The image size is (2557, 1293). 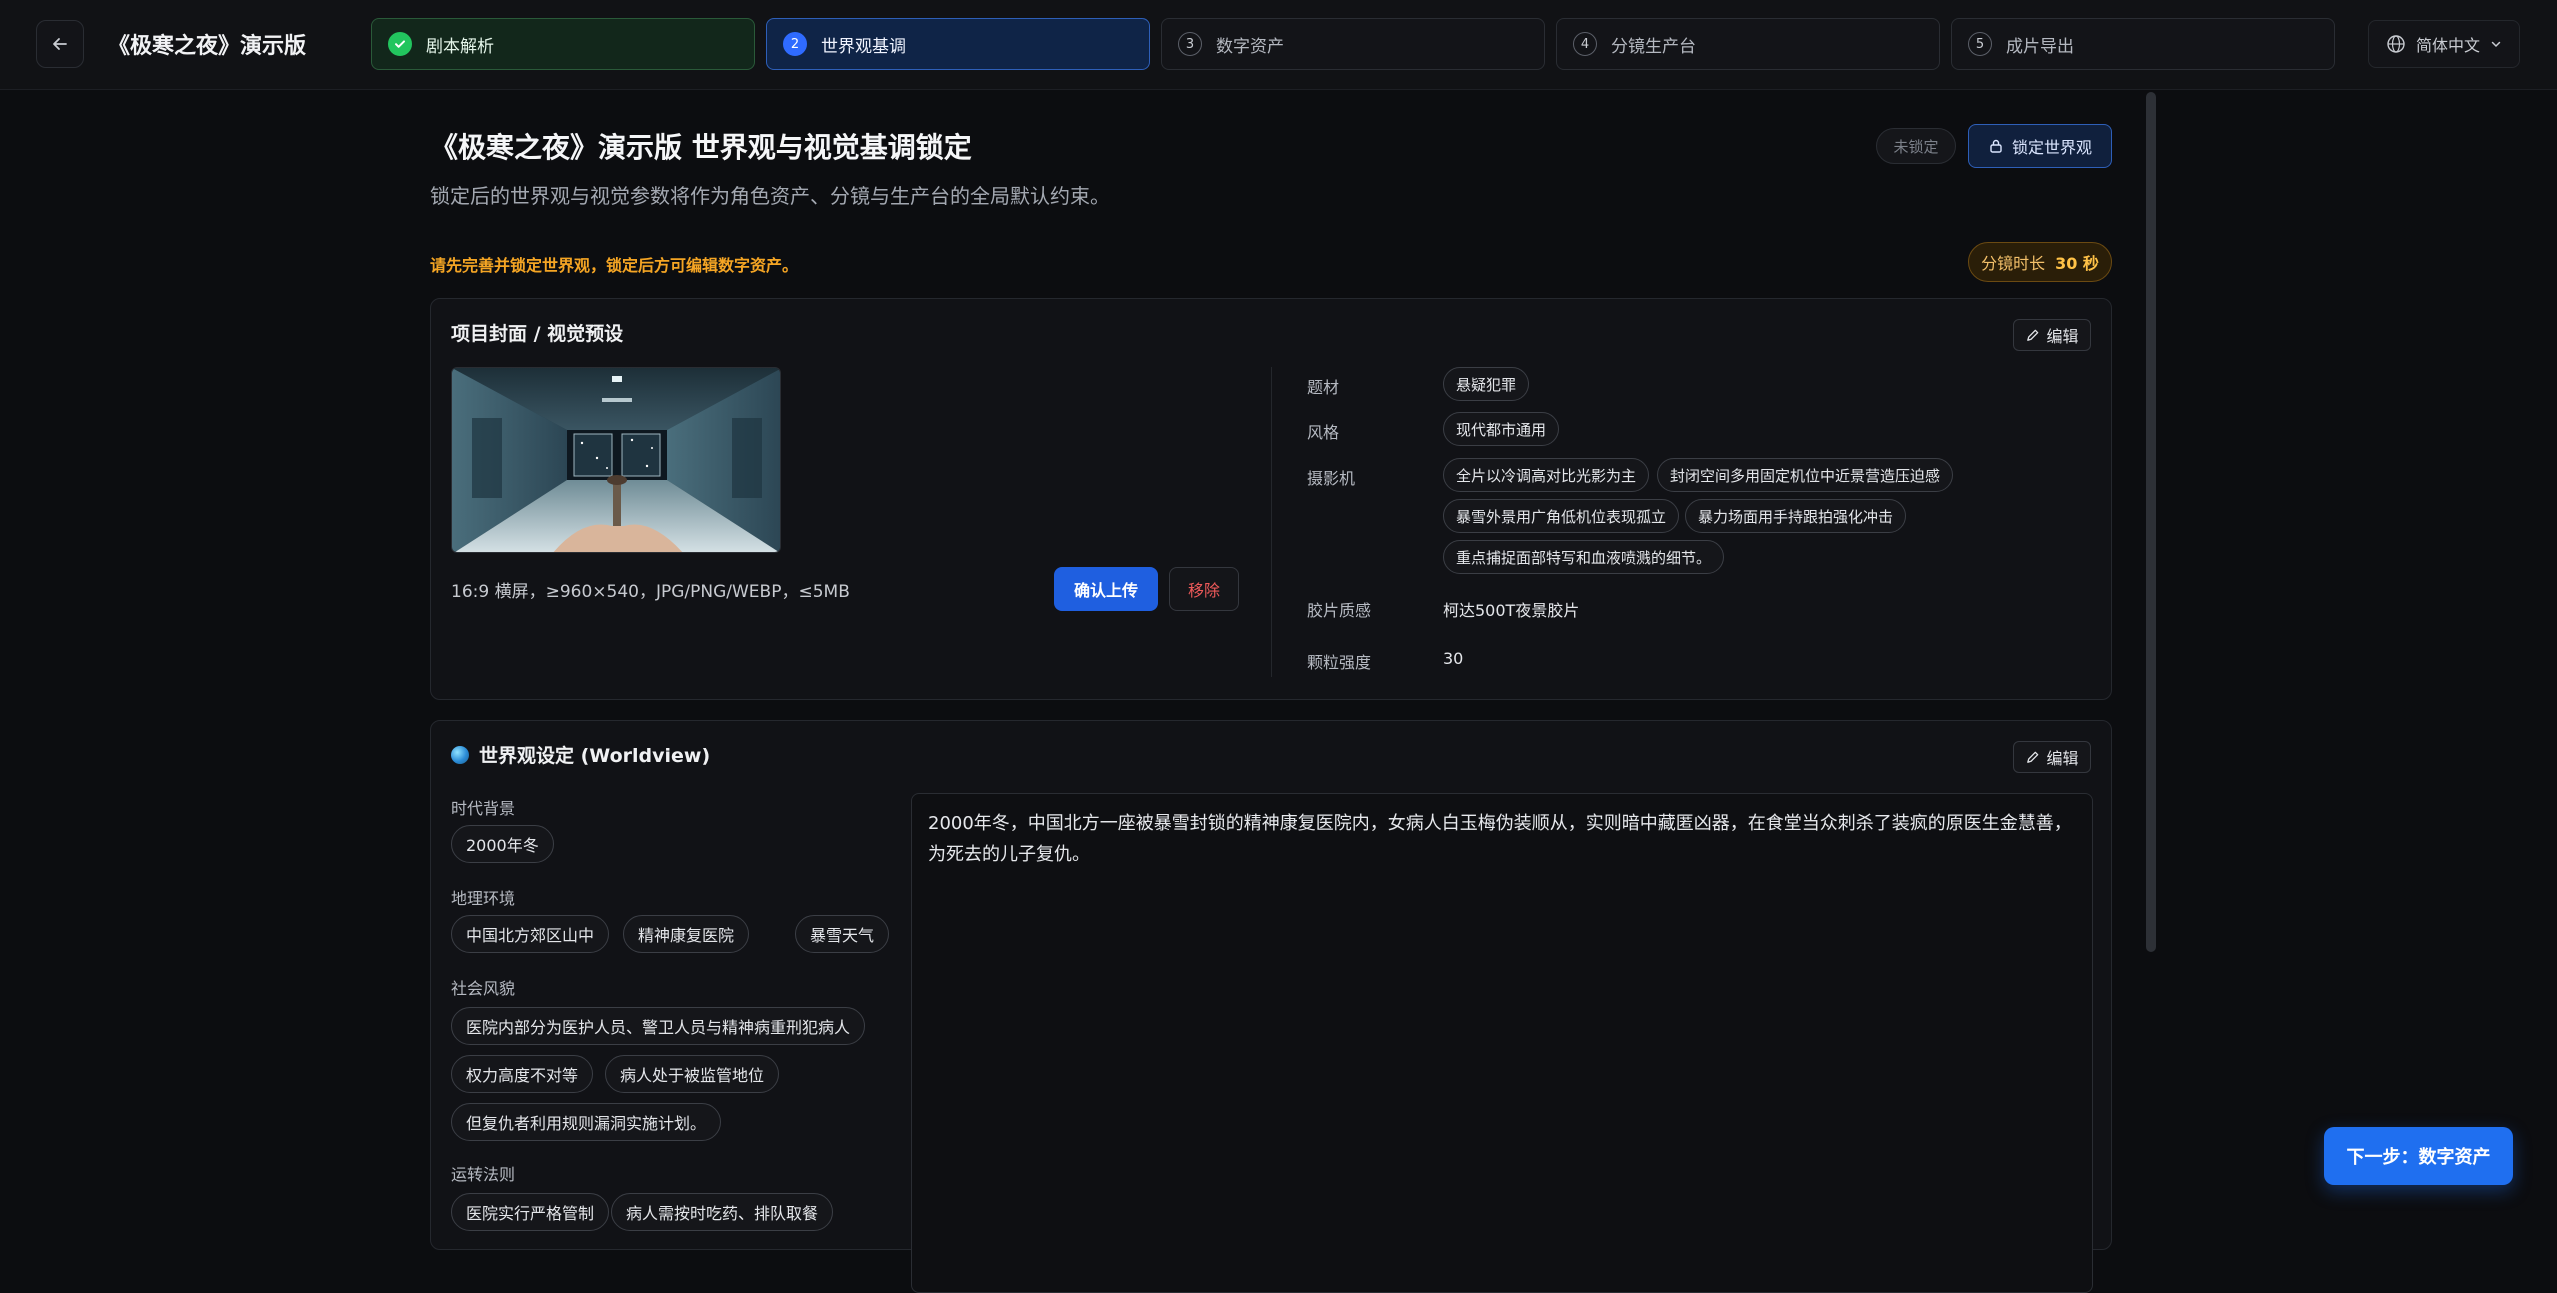 I want to click on rules-chip: 医院实行严格管制, so click(x=530, y=1212).